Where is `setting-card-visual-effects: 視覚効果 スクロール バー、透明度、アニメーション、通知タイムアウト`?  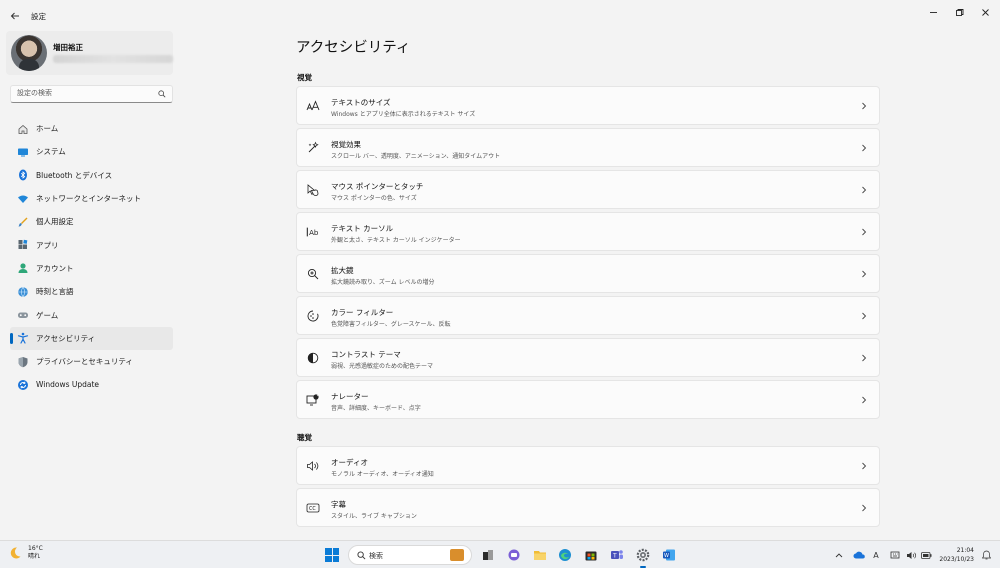
setting-card-visual-effects: 視覚効果 スクロール バー、透明度、アニメーション、通知タイムアウト is located at coordinates (588, 147).